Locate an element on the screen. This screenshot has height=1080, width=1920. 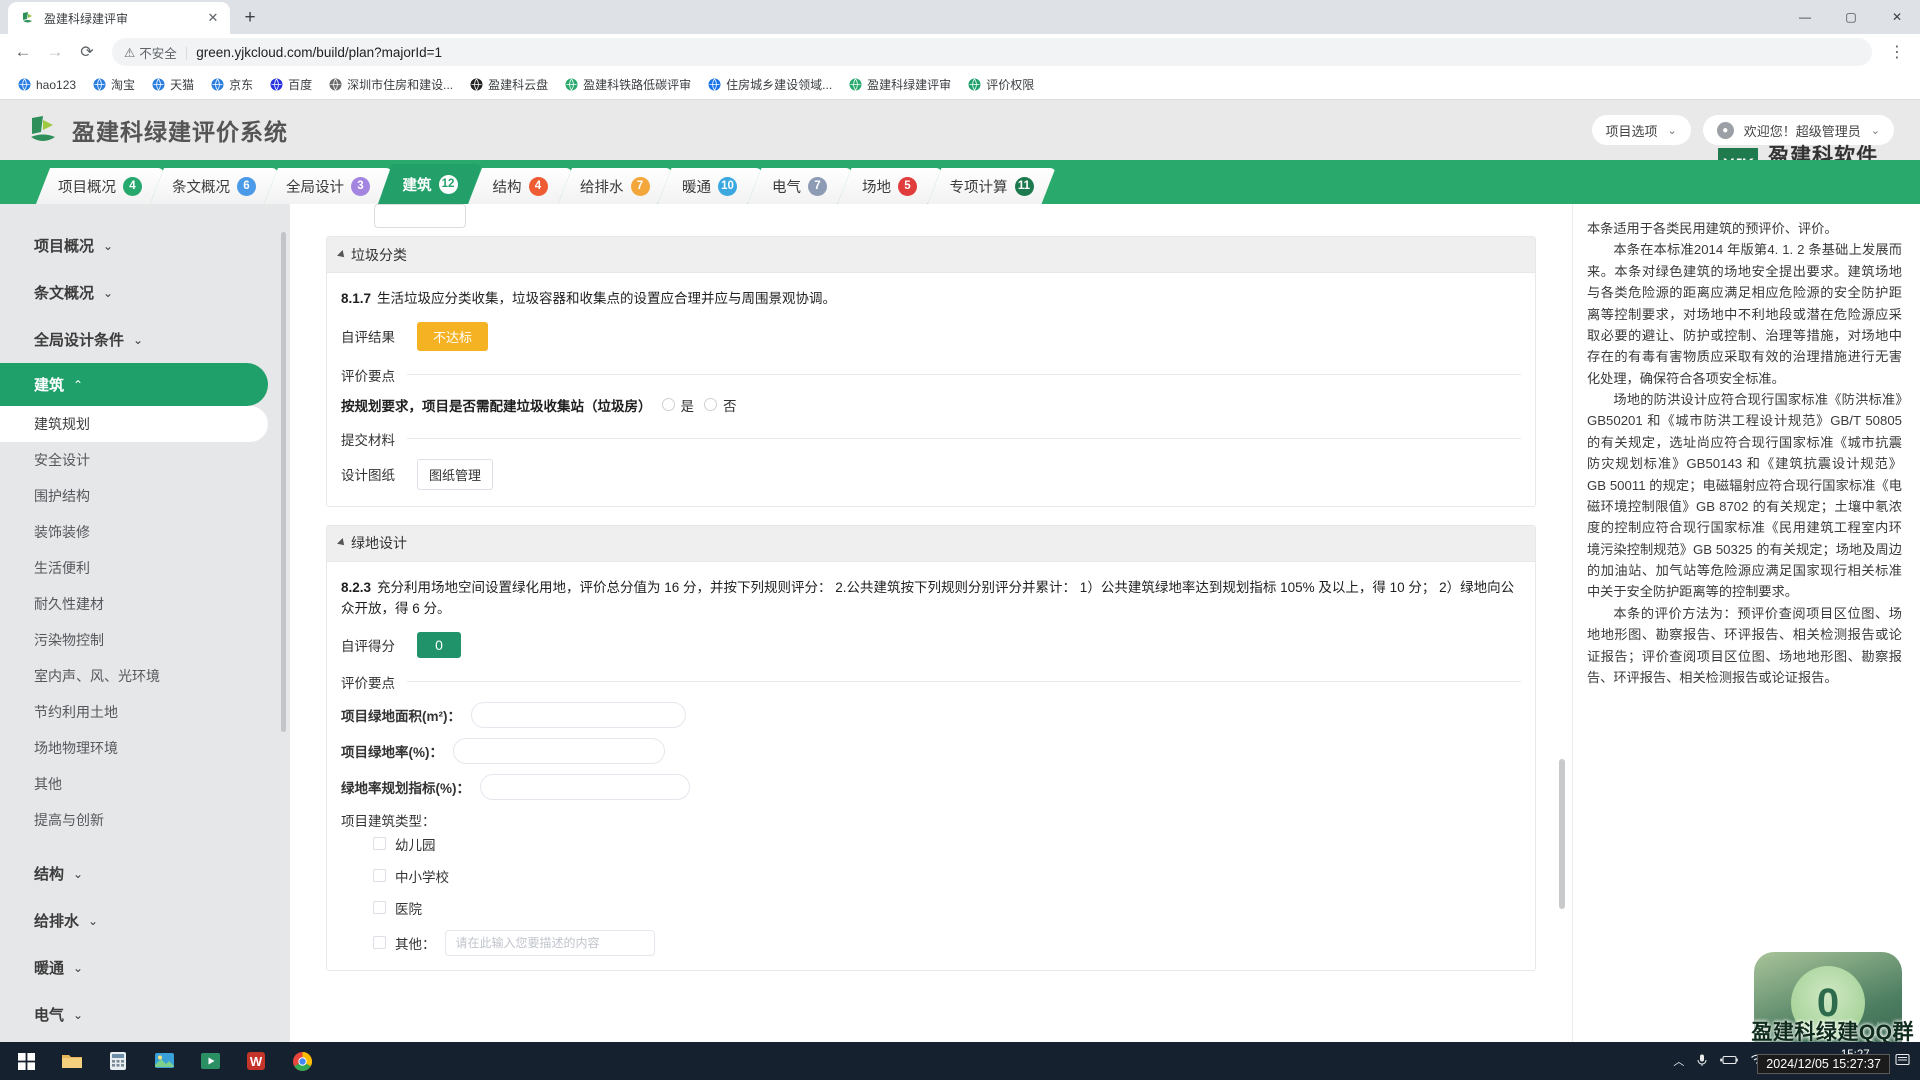
section-title: 绿地设计 is located at coordinates (379, 543).